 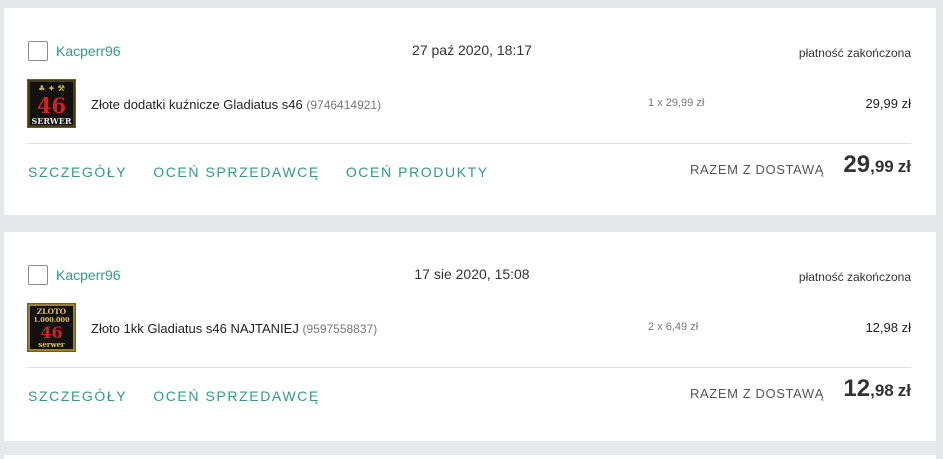 I want to click on product-thumbnail: ♣ ✦ ⚒ 46 SERWER, so click(x=51, y=103).